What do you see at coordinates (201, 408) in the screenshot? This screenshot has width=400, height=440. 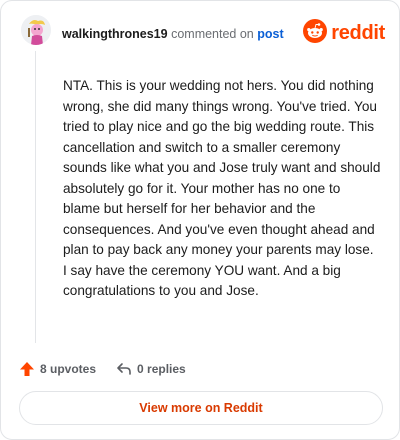 I see `view-more-button: View more on Reddit` at bounding box center [201, 408].